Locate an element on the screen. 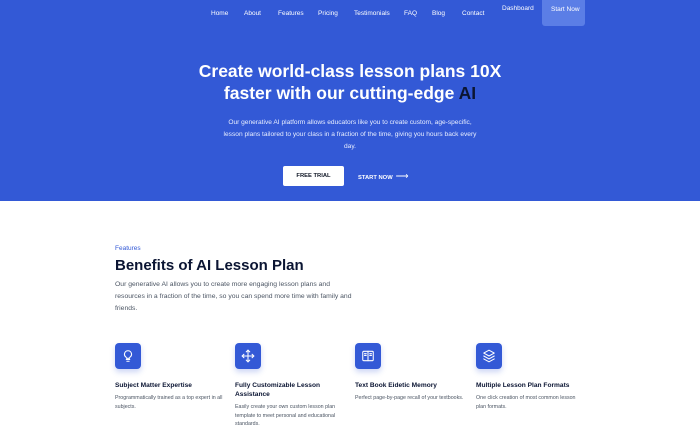 The image size is (700, 438). feature-title: Text Book Eidetic Memory is located at coordinates (396, 385).